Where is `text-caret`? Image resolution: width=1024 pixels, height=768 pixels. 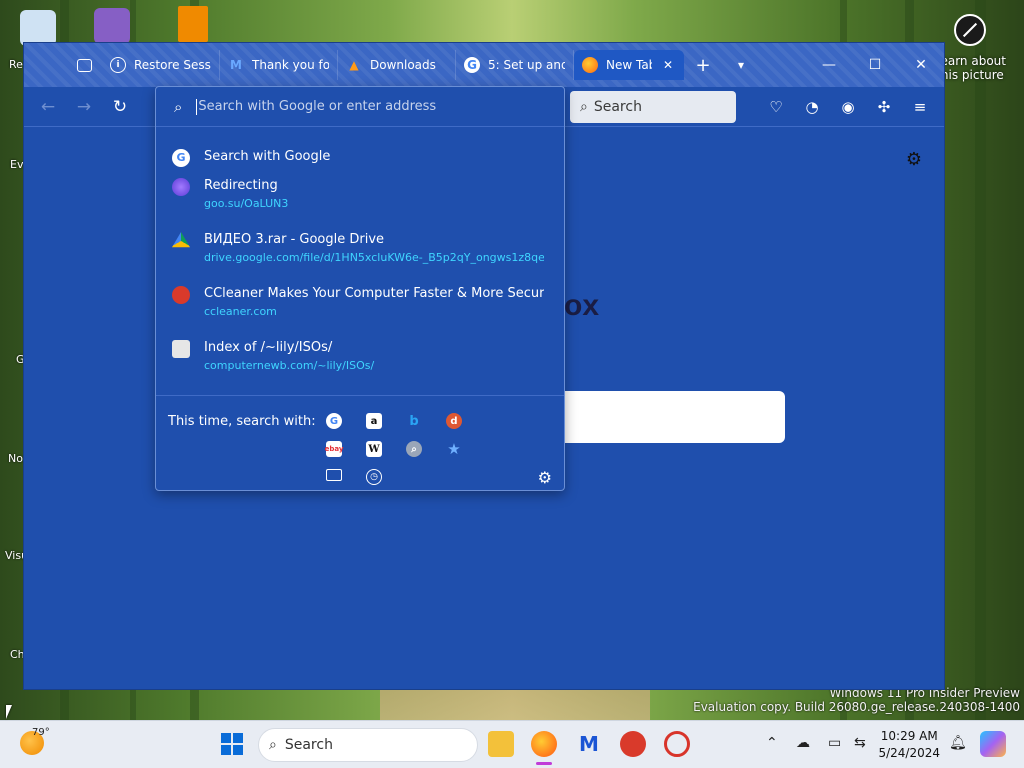 text-caret is located at coordinates (197, 106).